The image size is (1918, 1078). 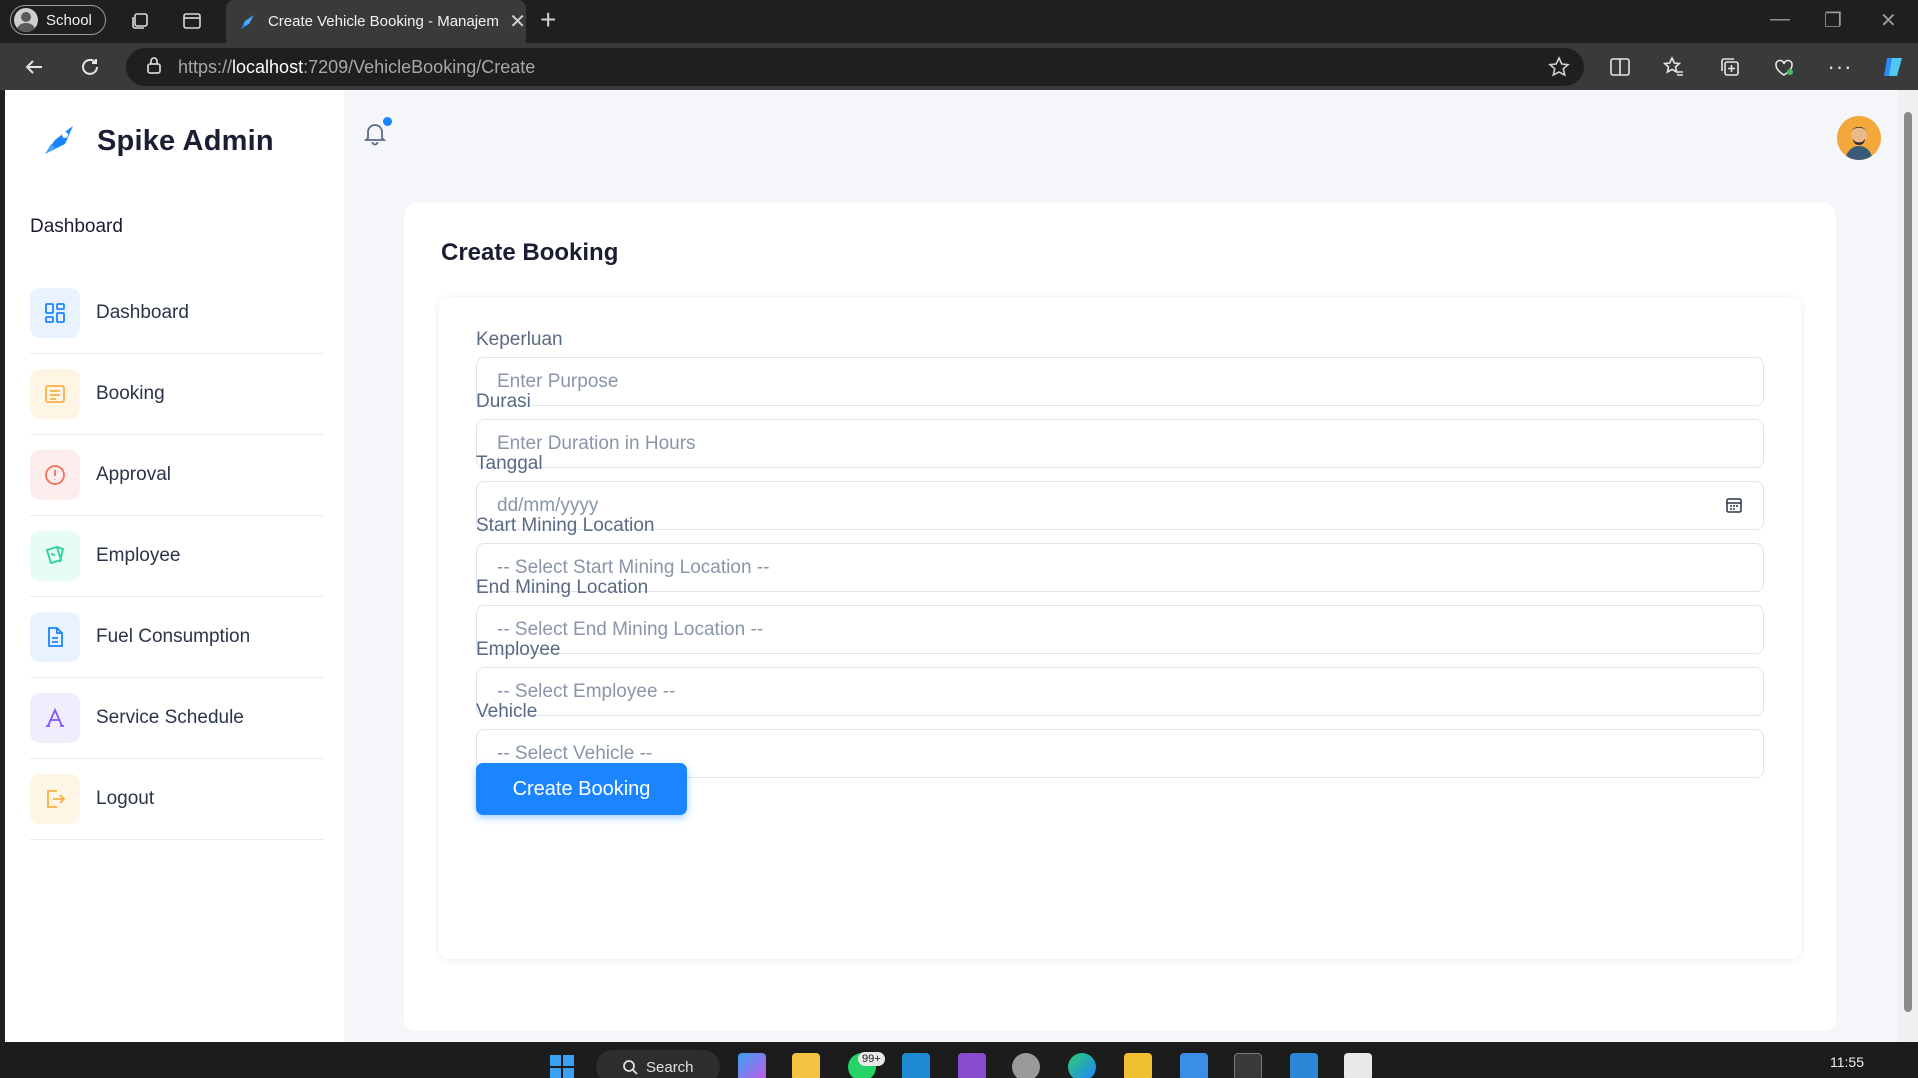 I want to click on os-taskbar: Search 99+ 11:55, so click(x=959, y=1060).